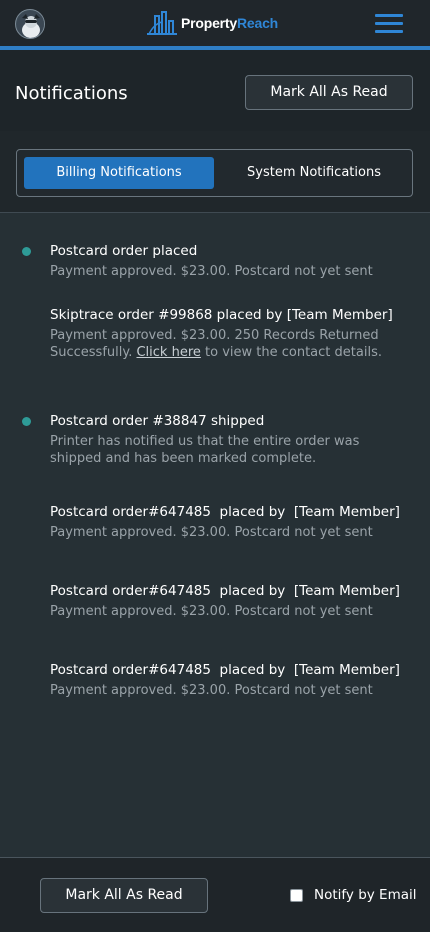 Image resolution: width=430 pixels, height=932 pixels. What do you see at coordinates (71, 93) in the screenshot?
I see `page-title: Notifications` at bounding box center [71, 93].